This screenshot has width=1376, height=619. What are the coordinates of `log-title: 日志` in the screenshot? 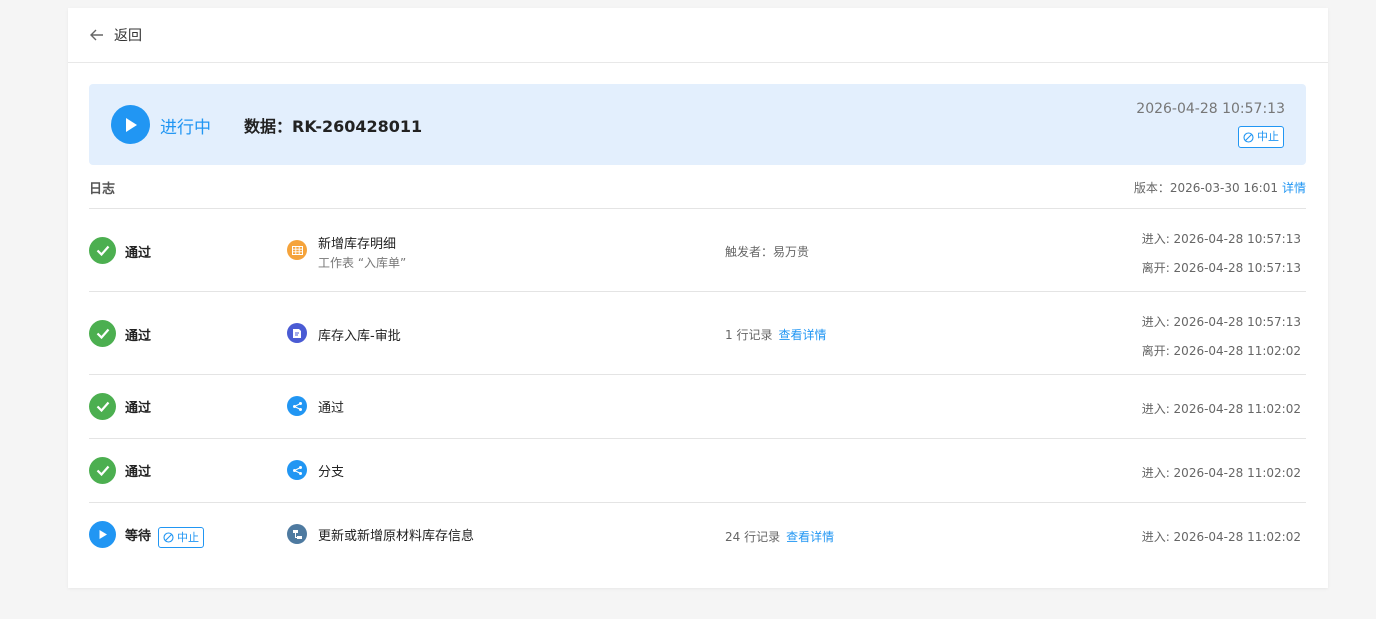 It's located at (102, 189).